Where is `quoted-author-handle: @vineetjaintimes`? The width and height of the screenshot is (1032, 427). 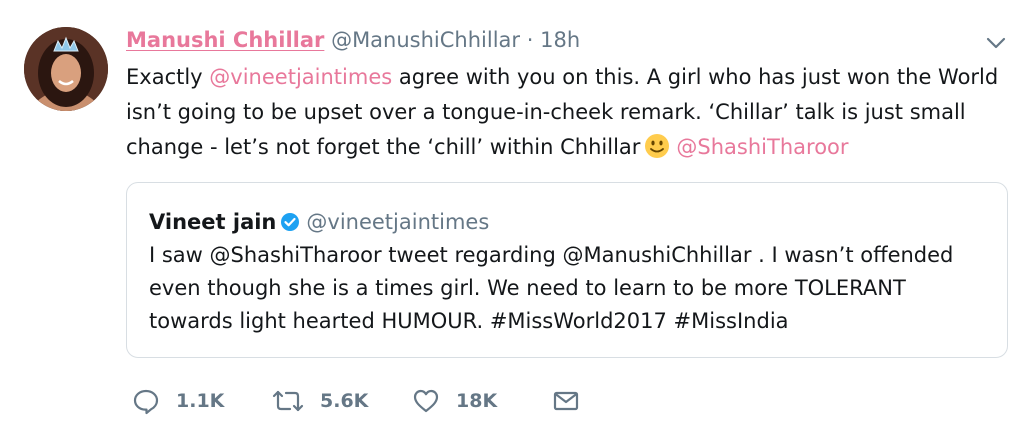
quoted-author-handle: @vineetjaintimes is located at coordinates (397, 222).